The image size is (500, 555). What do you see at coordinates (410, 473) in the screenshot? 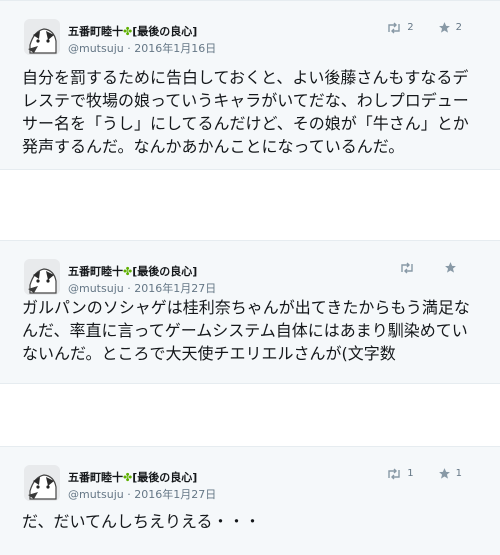
I see `retweet-count: 1` at bounding box center [410, 473].